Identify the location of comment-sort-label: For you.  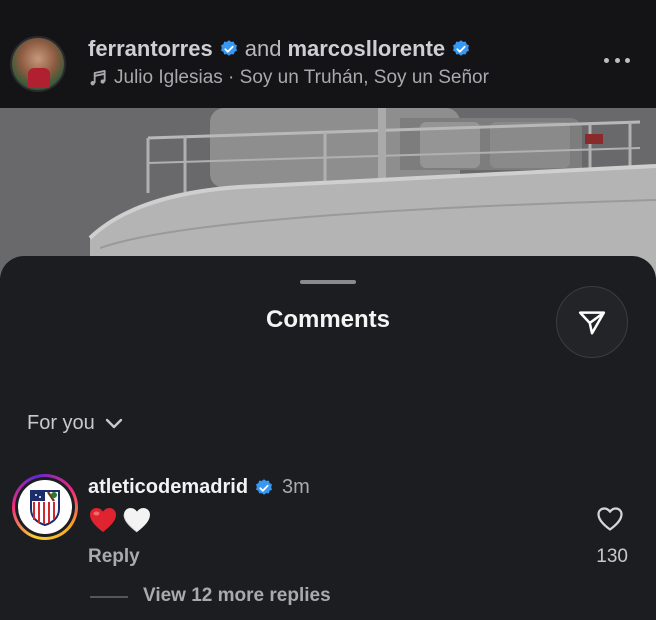
(61, 423).